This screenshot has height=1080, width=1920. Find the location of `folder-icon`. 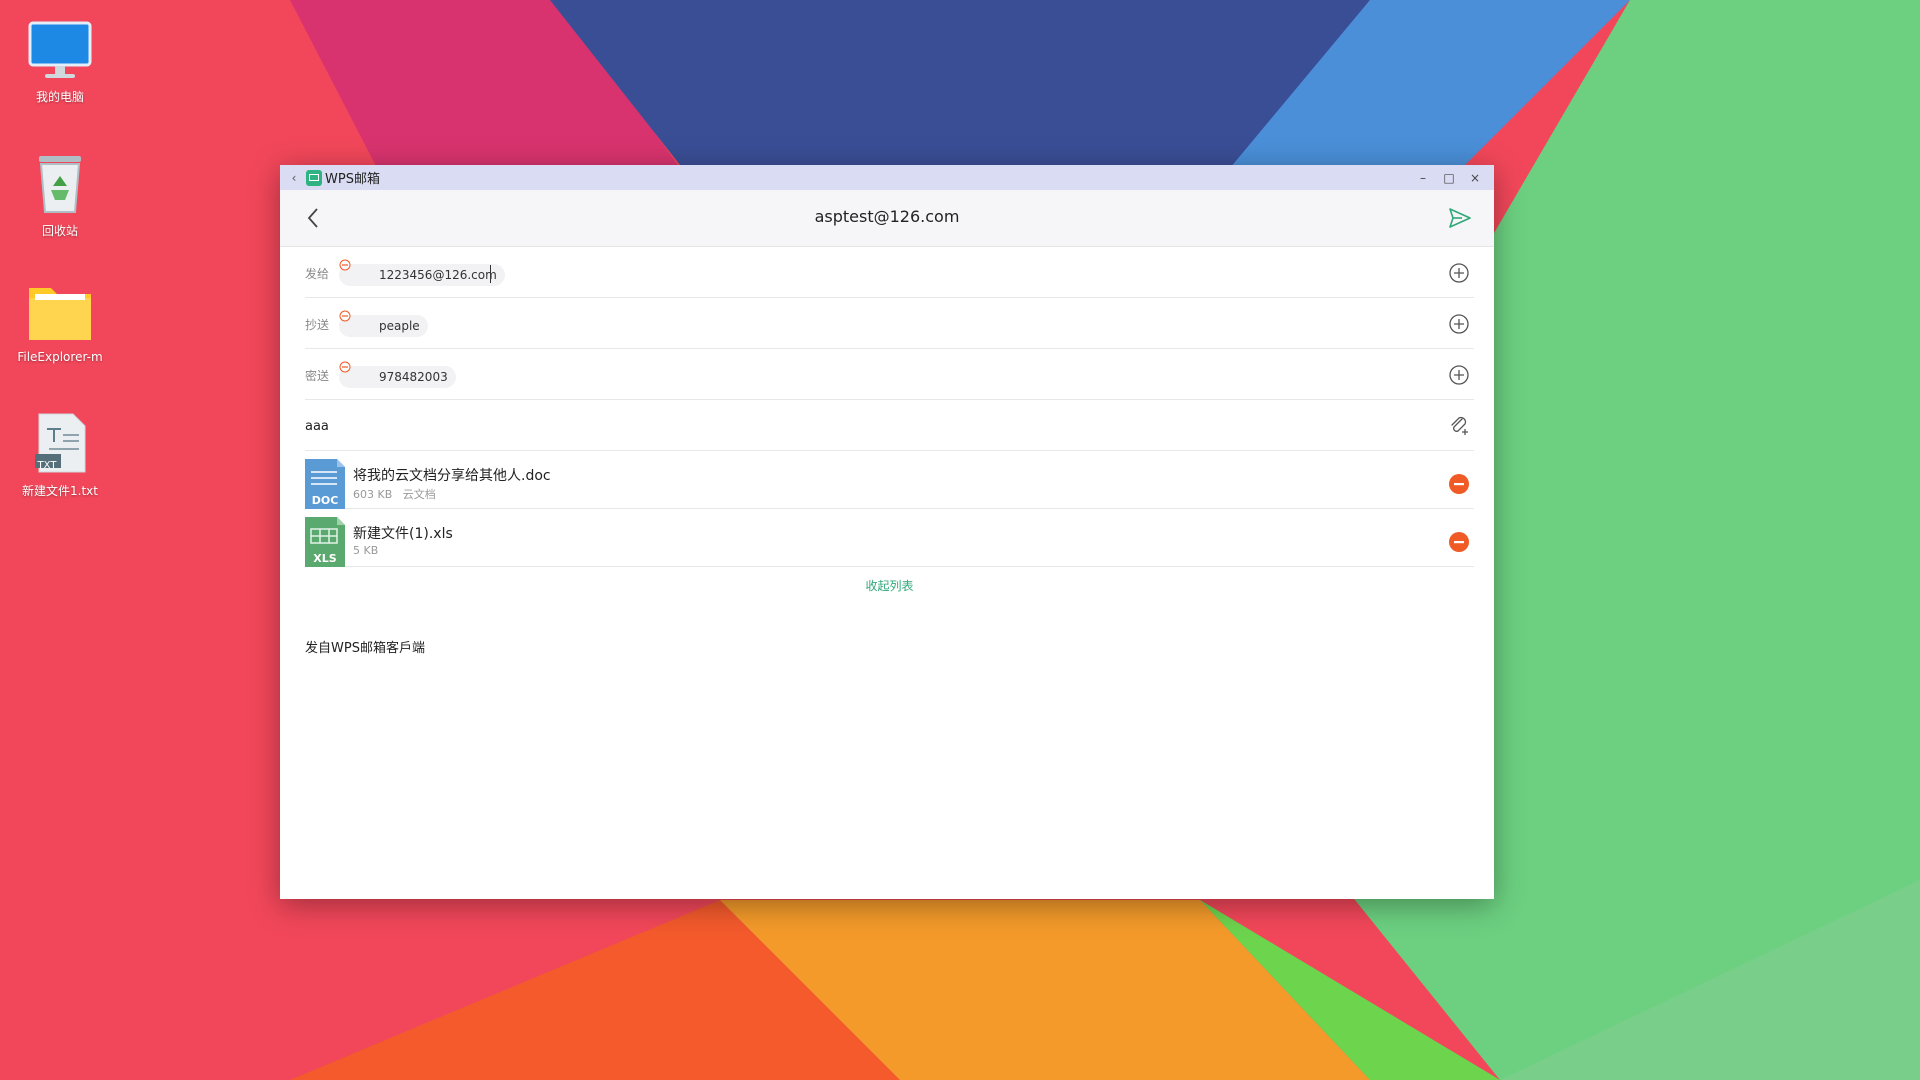

folder-icon is located at coordinates (60, 314).